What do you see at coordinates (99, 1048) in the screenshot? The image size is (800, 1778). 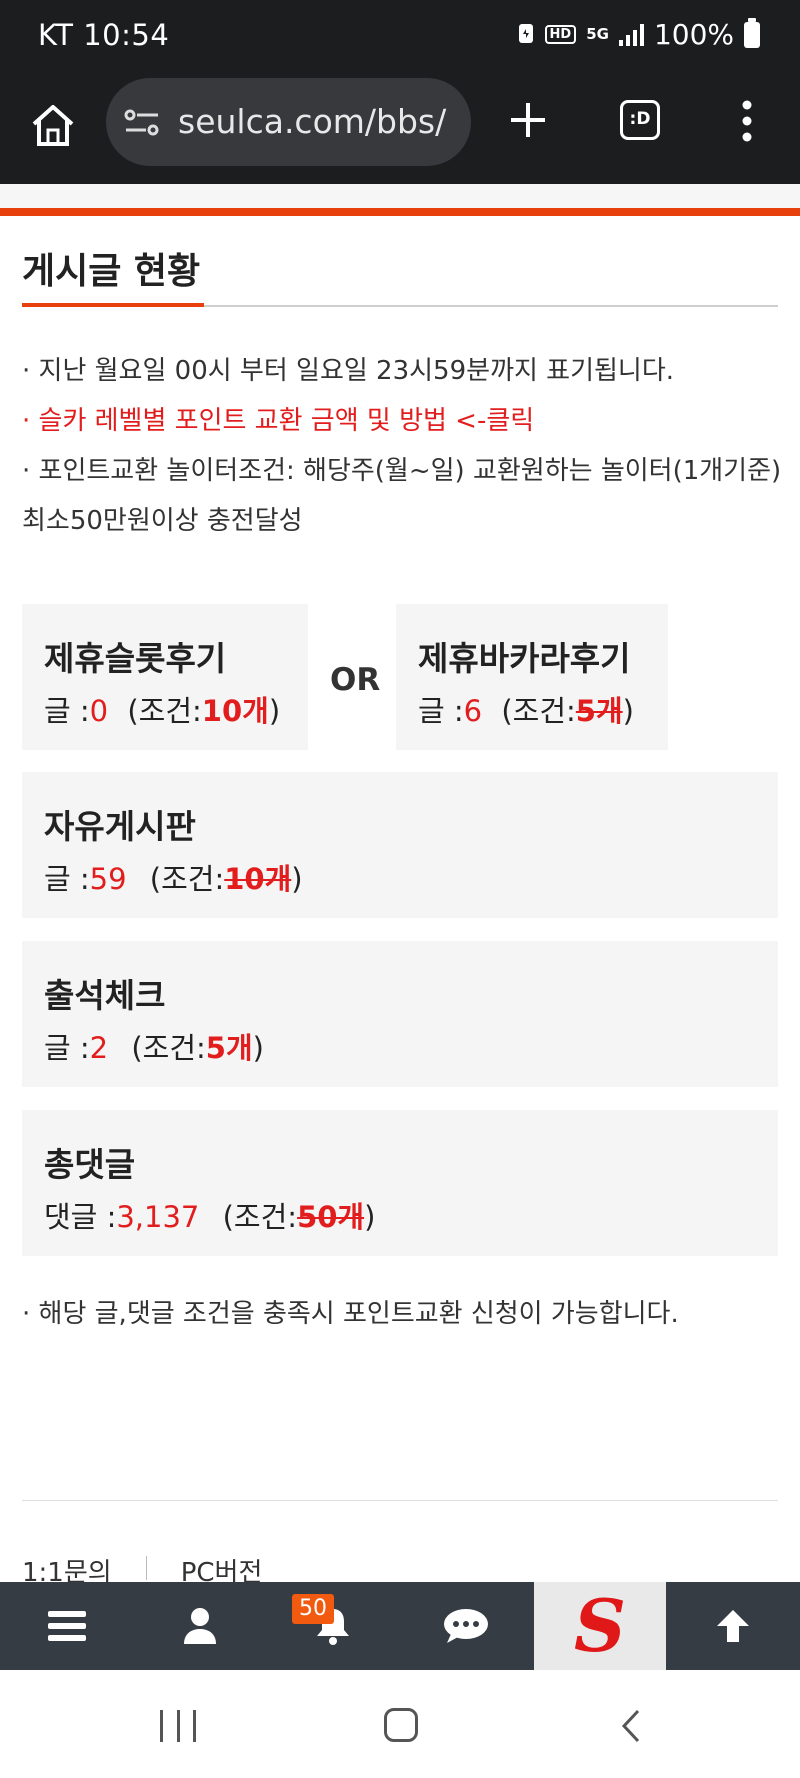 I see `stat-count: 2` at bounding box center [99, 1048].